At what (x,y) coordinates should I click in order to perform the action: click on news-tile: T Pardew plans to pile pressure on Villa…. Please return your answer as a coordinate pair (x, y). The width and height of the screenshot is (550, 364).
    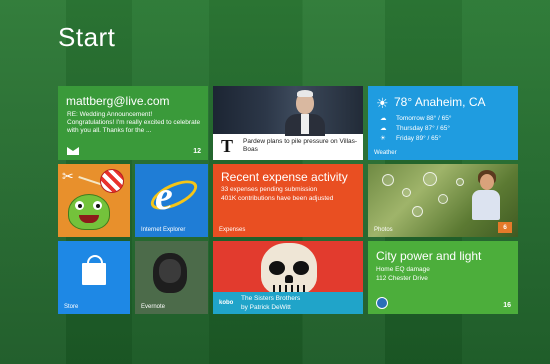
    Looking at the image, I should click on (288, 123).